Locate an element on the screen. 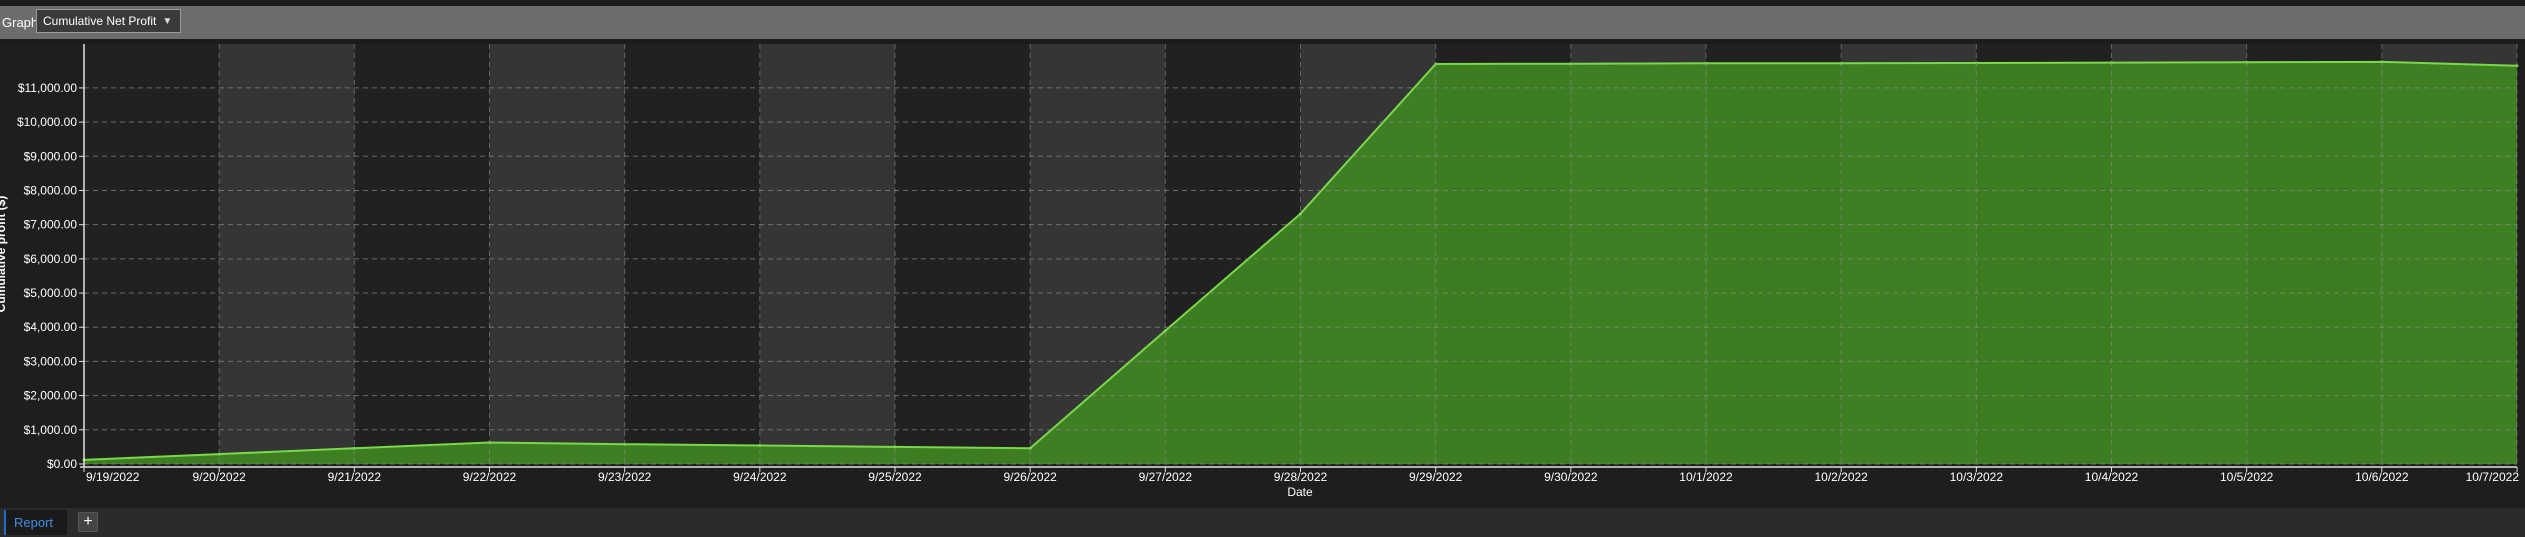 This screenshot has width=2525, height=537. x-tick-label: 9/26/2022 is located at coordinates (1030, 477).